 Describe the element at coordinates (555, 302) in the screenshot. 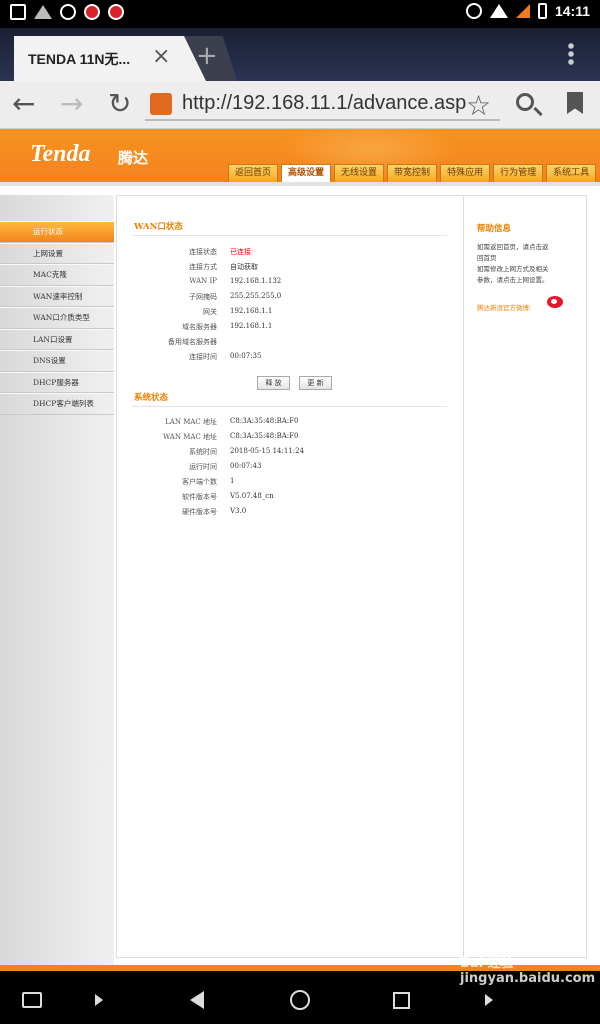

I see `weibo-icon` at that location.